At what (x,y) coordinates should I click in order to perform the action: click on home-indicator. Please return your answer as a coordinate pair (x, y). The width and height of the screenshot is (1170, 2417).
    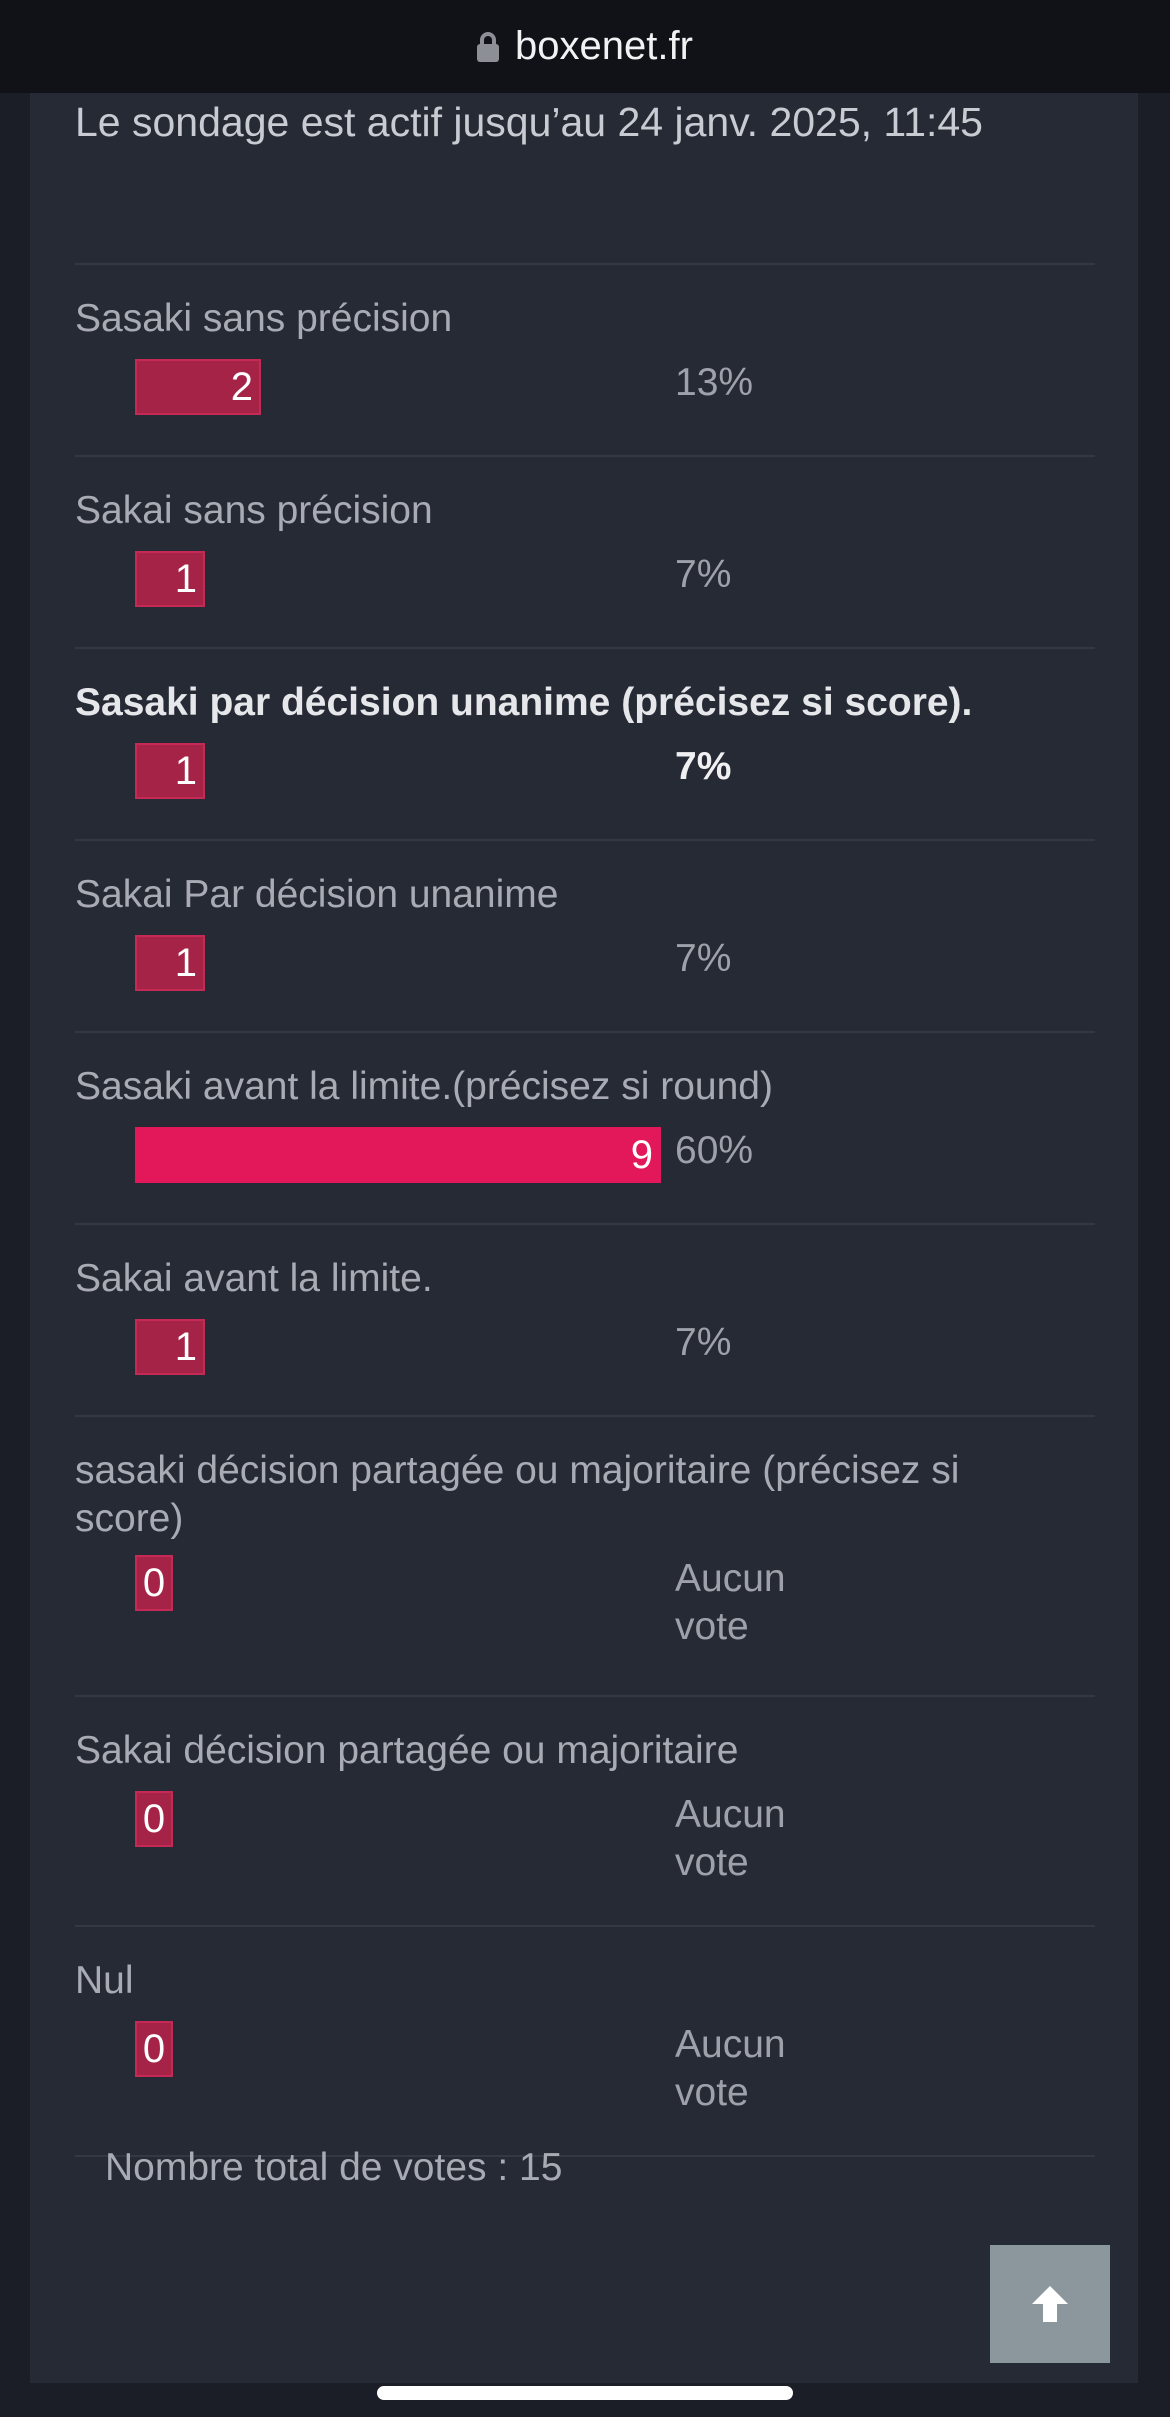
    Looking at the image, I should click on (585, 2393).